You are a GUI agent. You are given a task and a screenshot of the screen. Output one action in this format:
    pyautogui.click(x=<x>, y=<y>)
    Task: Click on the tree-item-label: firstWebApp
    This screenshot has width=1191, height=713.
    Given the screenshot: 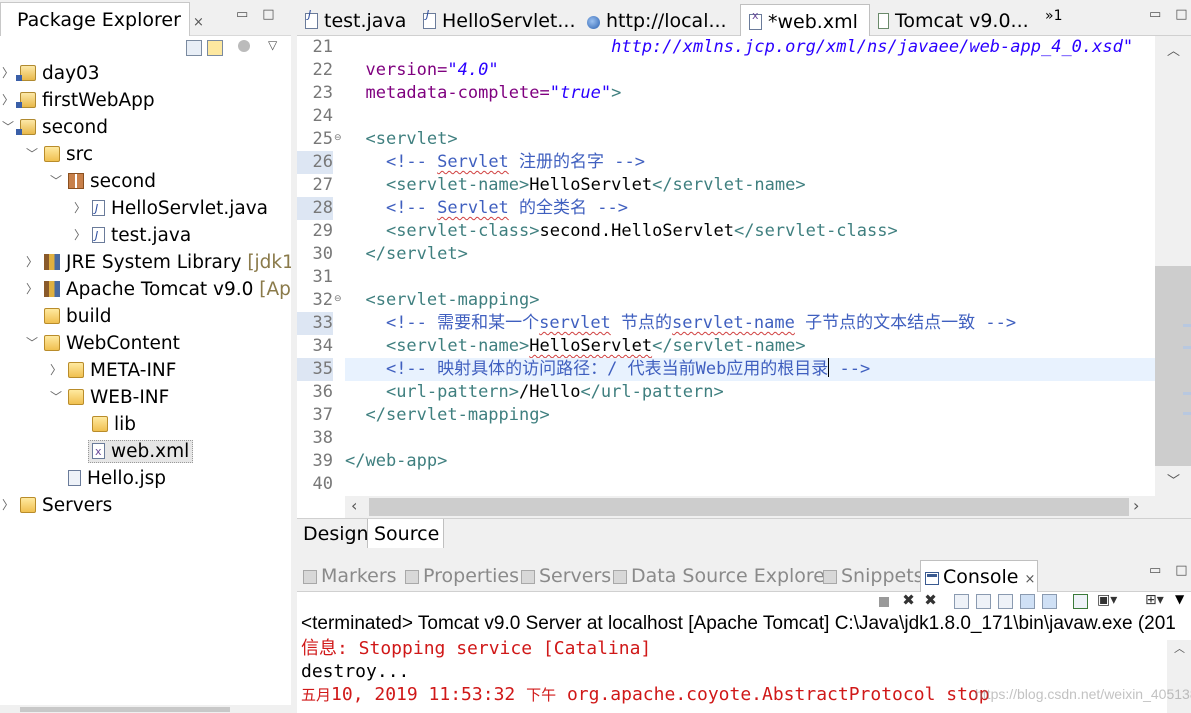 What is the action you would take?
    pyautogui.click(x=98, y=100)
    